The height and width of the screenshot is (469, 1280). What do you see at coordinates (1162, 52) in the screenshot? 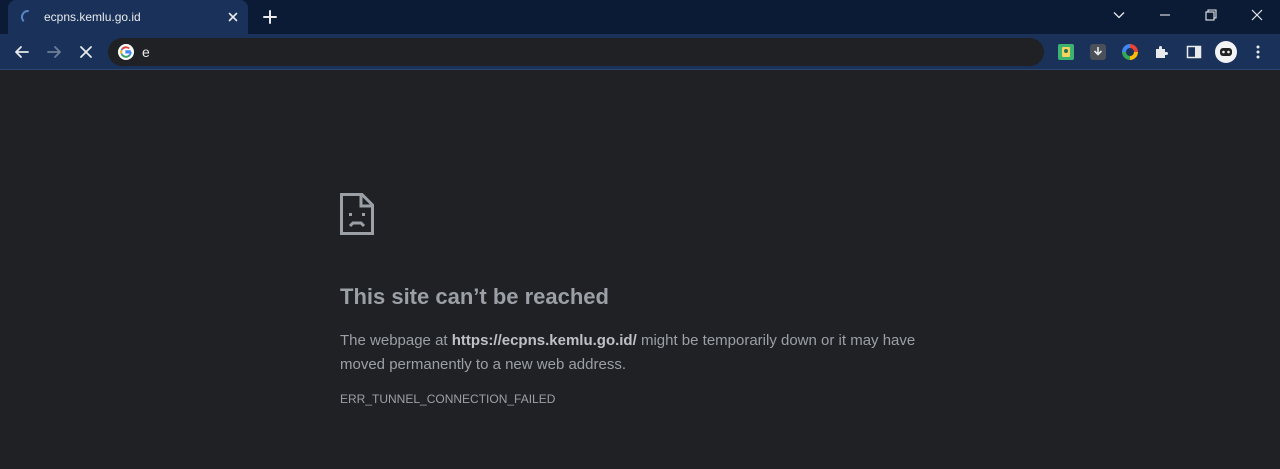
I see `extensions-puzzle-icon` at bounding box center [1162, 52].